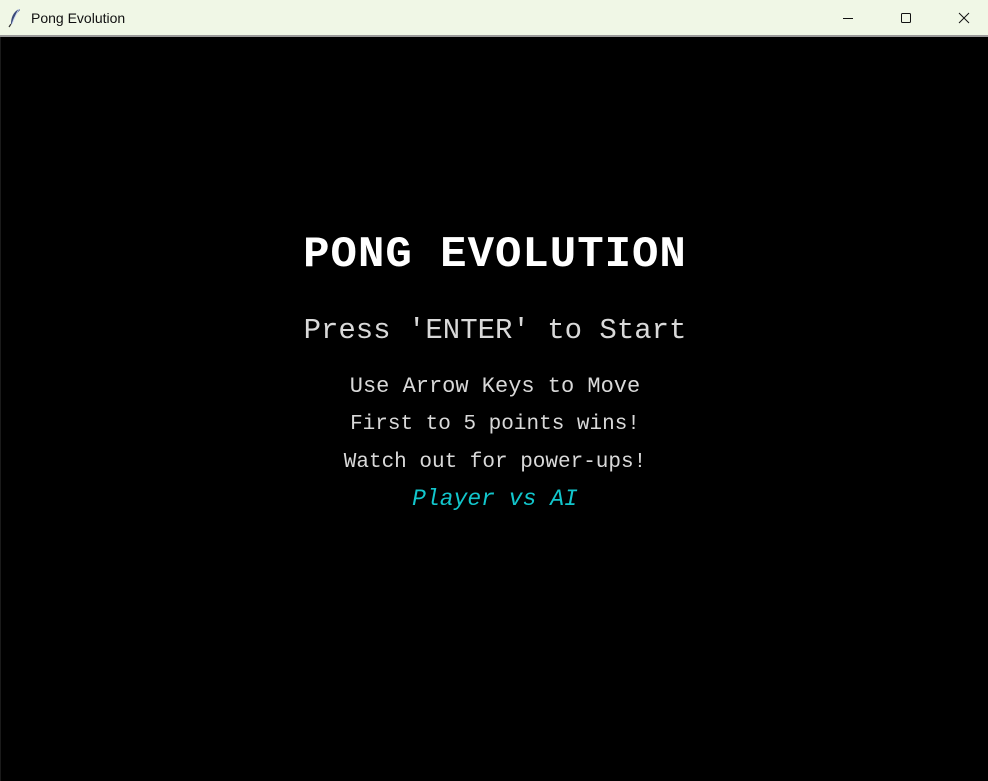  Describe the element at coordinates (15, 18) in the screenshot. I see `feather-icon` at that location.